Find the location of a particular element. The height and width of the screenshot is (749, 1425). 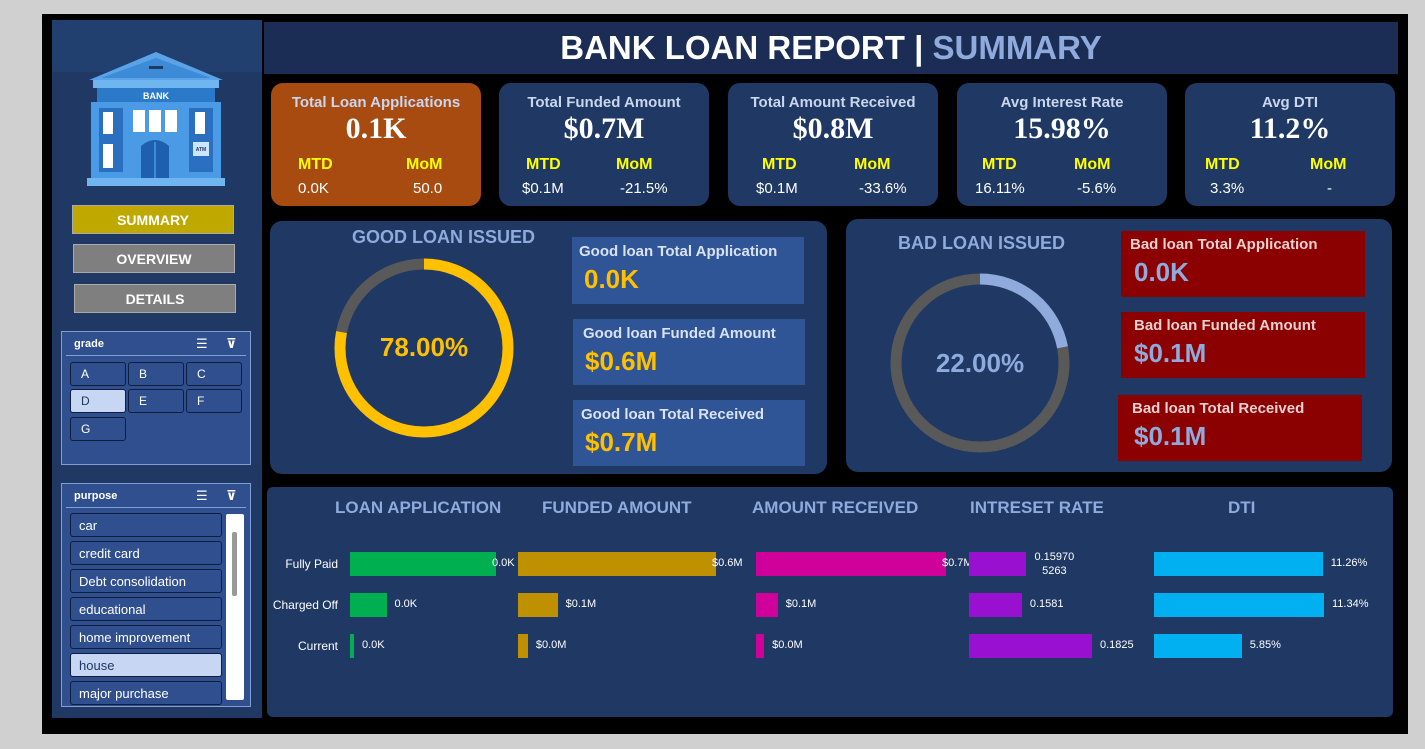

data-label-funded: $0.0M is located at coordinates (551, 645).